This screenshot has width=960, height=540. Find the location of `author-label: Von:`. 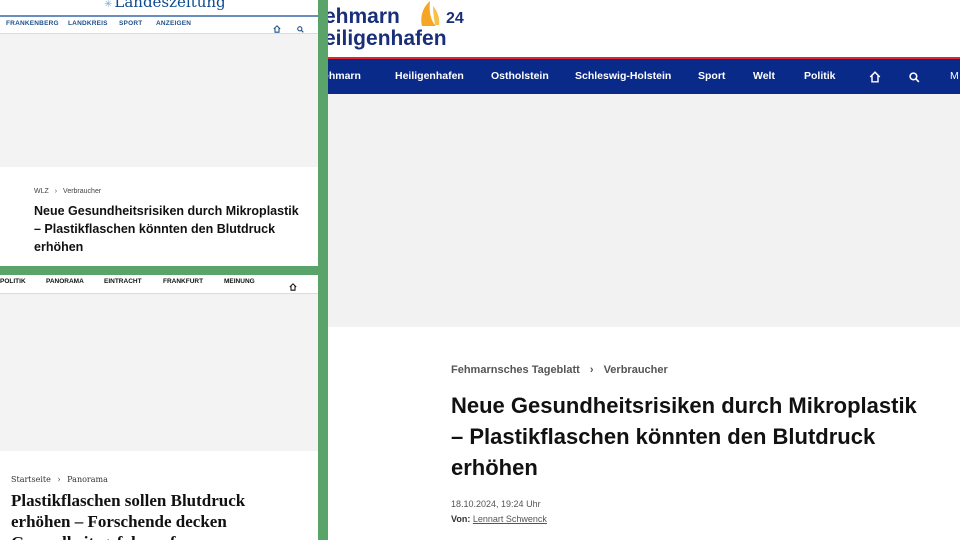

author-label: Von: is located at coordinates (461, 519).